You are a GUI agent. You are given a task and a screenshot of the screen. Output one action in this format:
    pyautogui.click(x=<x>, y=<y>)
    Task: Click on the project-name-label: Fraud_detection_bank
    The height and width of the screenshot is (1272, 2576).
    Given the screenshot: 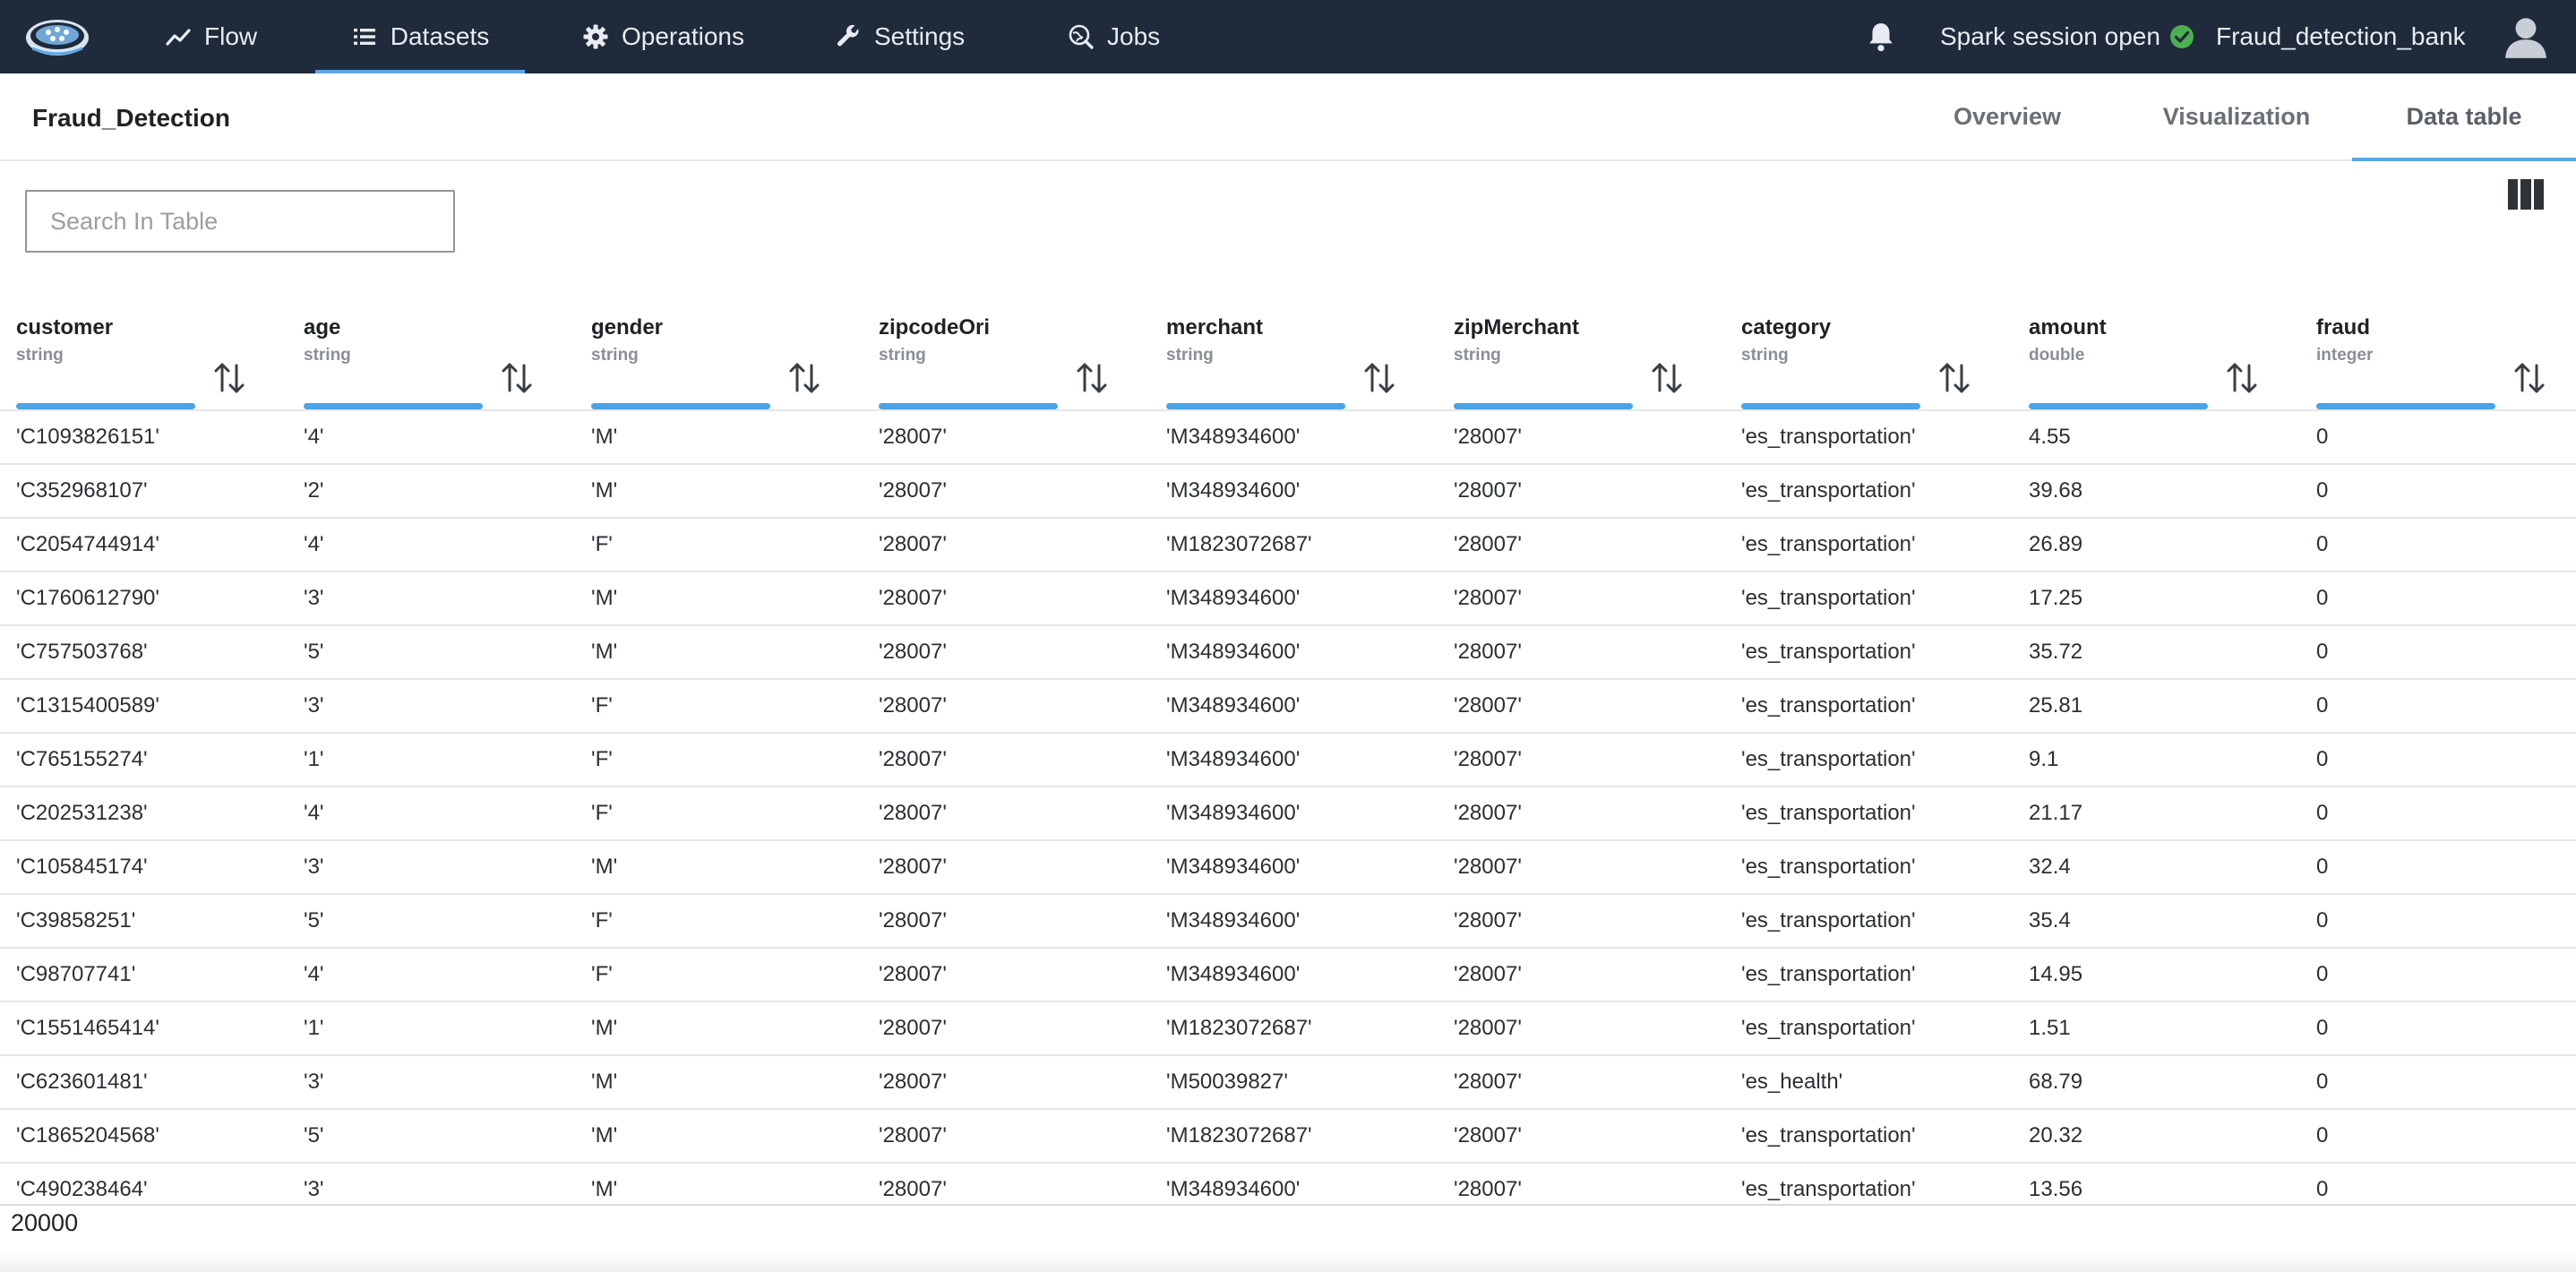 What is the action you would take?
    pyautogui.click(x=2341, y=36)
    